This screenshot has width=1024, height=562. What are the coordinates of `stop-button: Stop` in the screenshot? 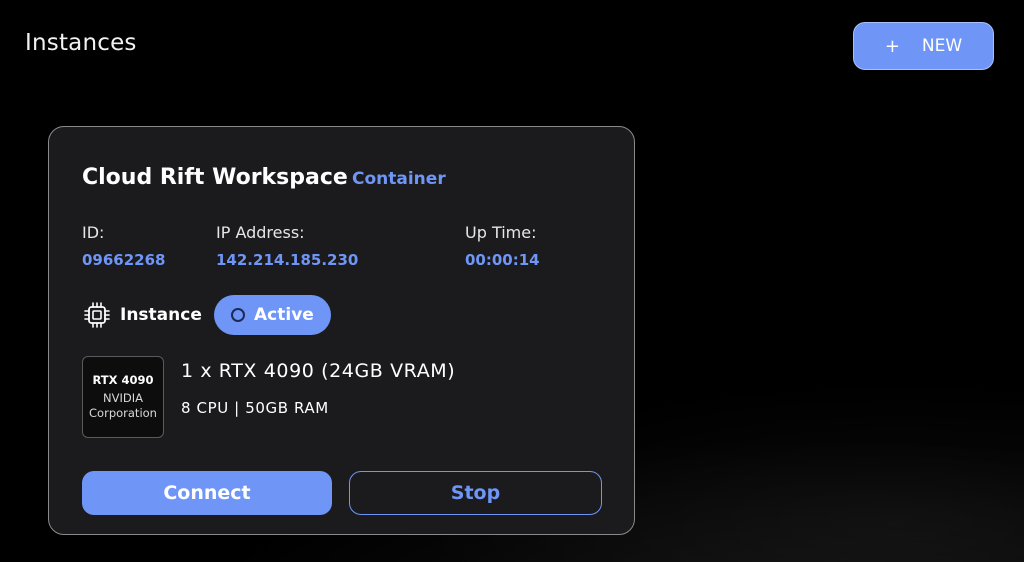 It's located at (475, 493).